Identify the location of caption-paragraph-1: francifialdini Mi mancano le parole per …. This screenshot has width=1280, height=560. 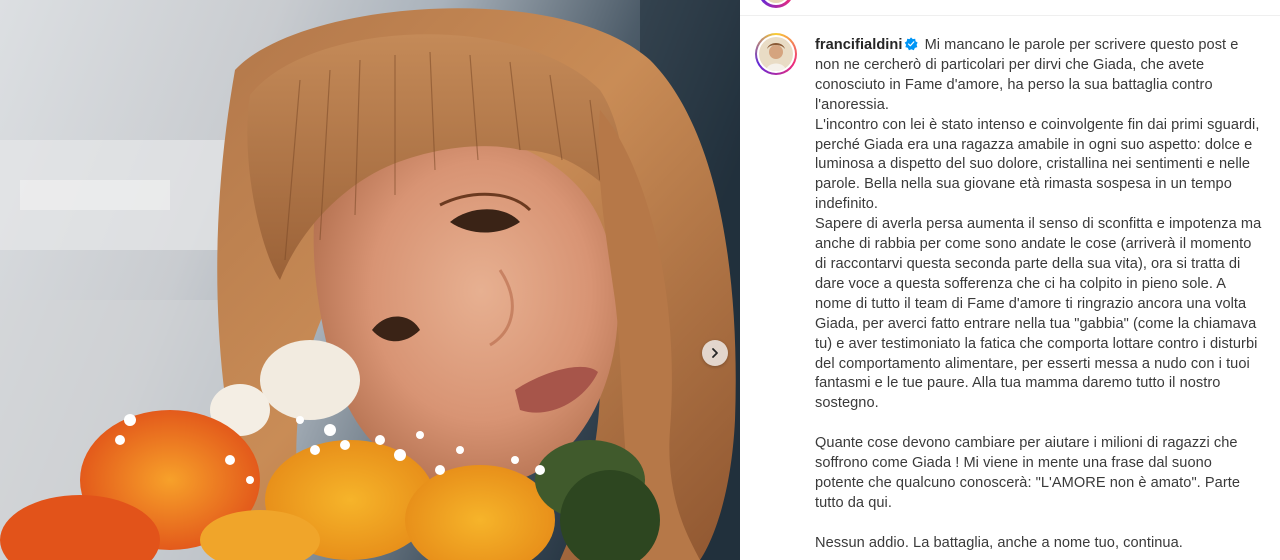
(1040, 76).